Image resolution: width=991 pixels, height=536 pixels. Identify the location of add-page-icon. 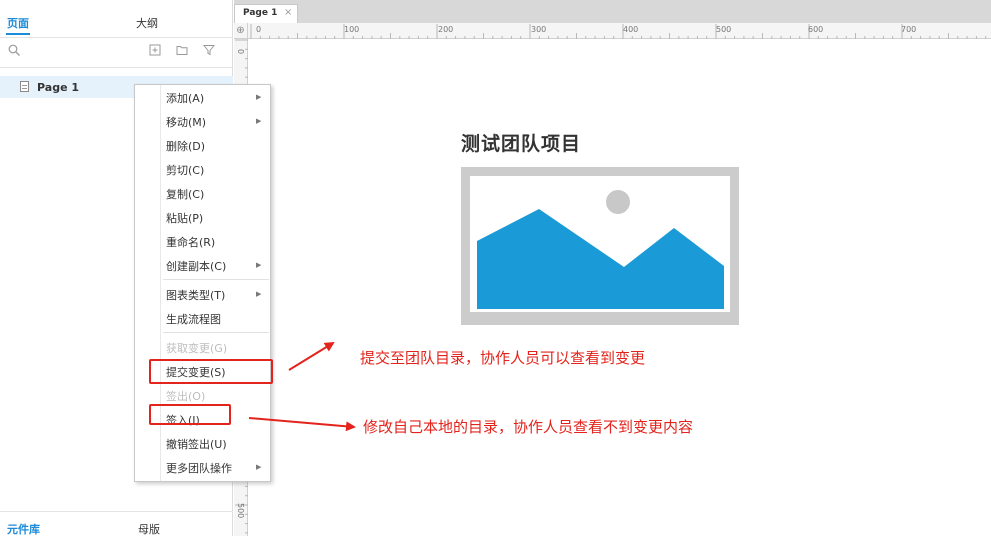
(155, 50).